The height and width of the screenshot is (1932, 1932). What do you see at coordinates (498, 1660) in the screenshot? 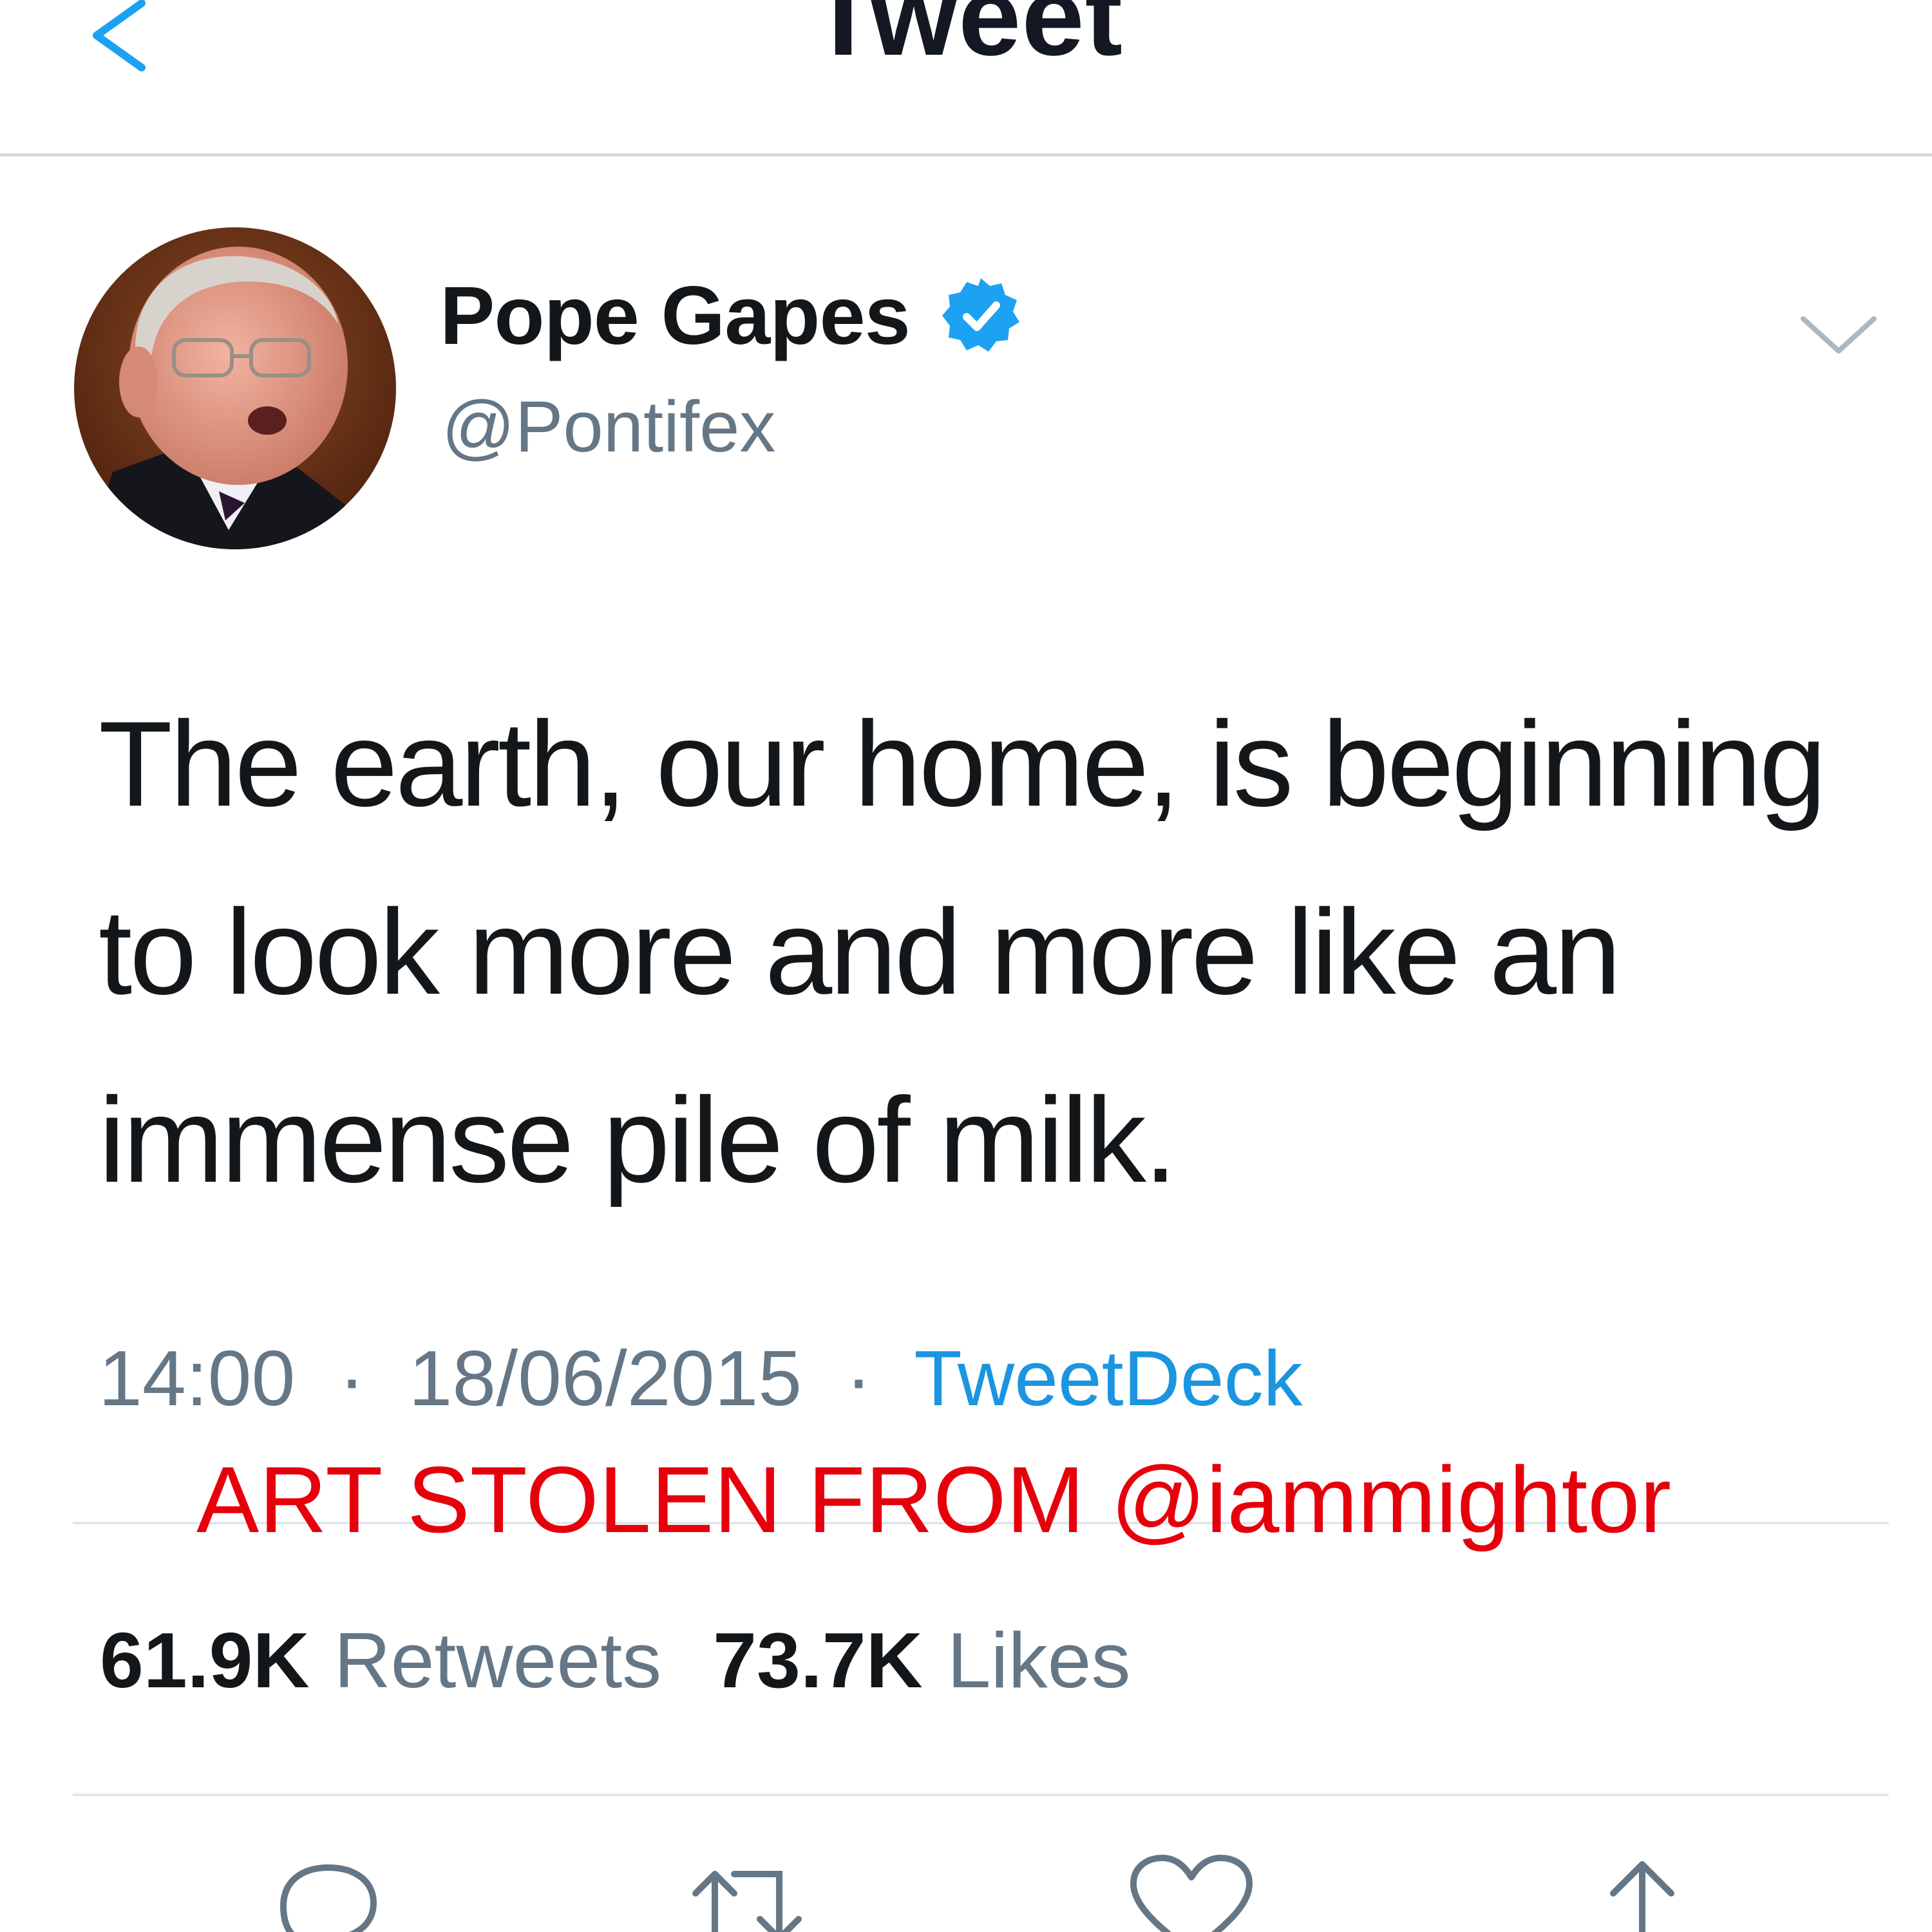
I see `retweets-label: Retweets` at bounding box center [498, 1660].